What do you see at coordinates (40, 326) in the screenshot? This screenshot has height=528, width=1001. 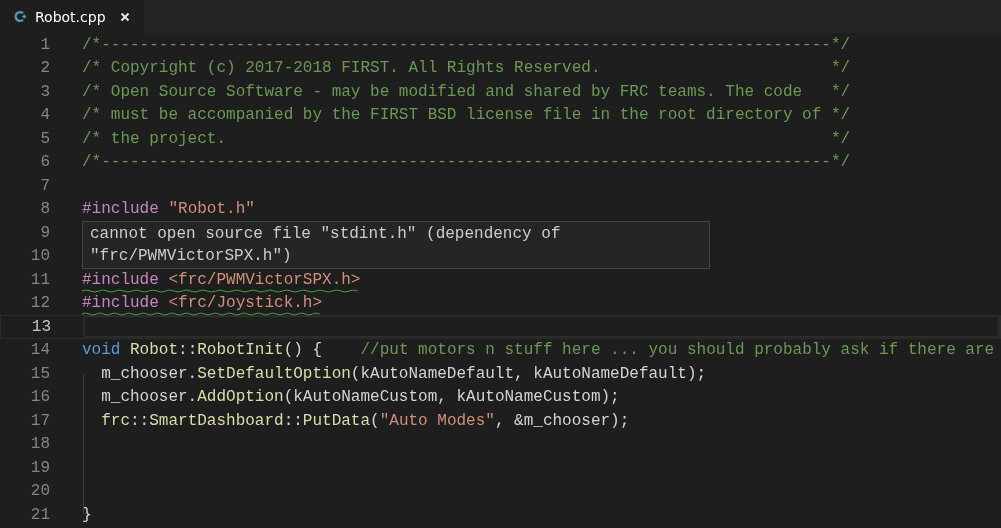 I see `line-number: 13` at bounding box center [40, 326].